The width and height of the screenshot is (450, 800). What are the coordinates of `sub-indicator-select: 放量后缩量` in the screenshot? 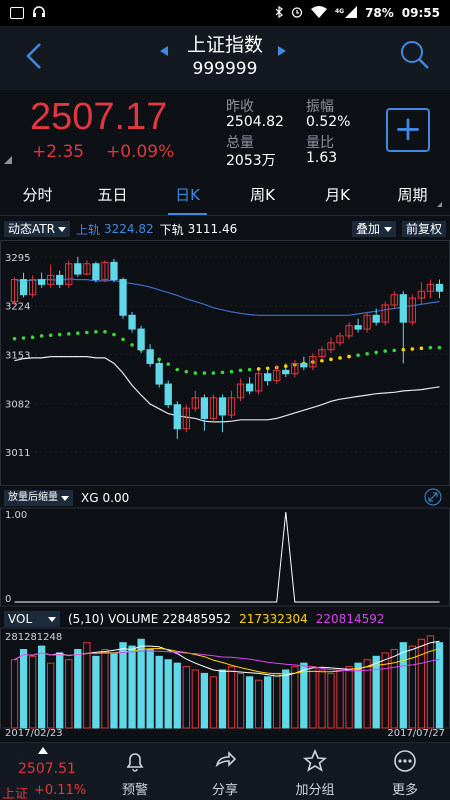 It's located at (38, 498).